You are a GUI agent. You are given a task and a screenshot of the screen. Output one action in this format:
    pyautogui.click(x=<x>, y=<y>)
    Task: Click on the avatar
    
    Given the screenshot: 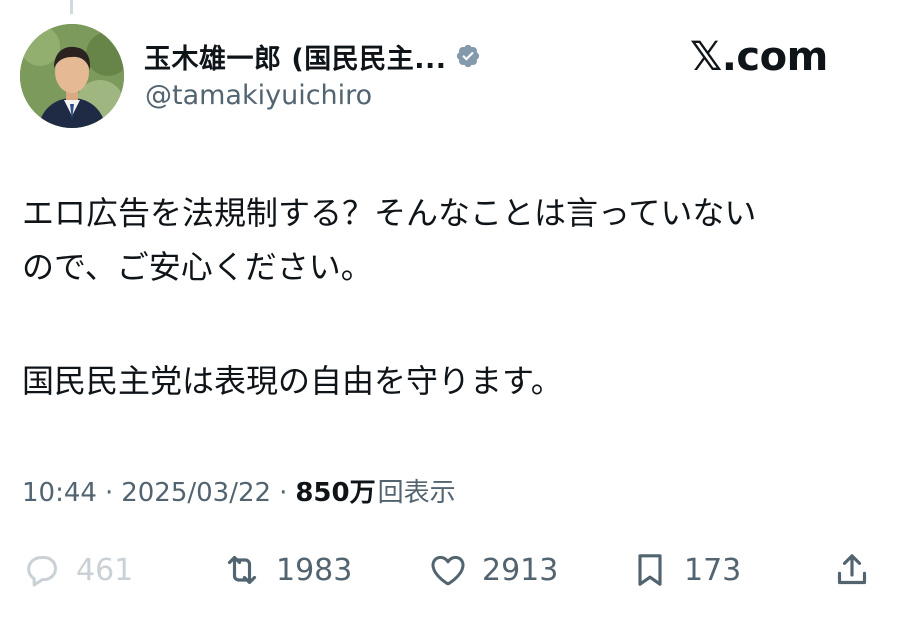 What is the action you would take?
    pyautogui.click(x=72, y=76)
    